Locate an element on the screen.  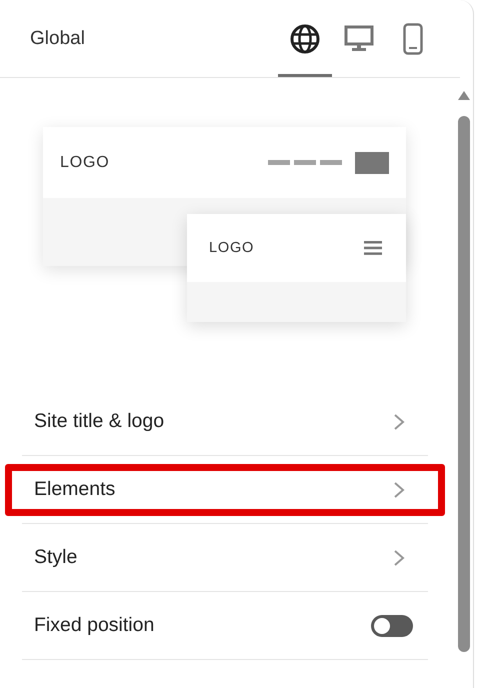
nav-links-icon is located at coordinates (329, 163).